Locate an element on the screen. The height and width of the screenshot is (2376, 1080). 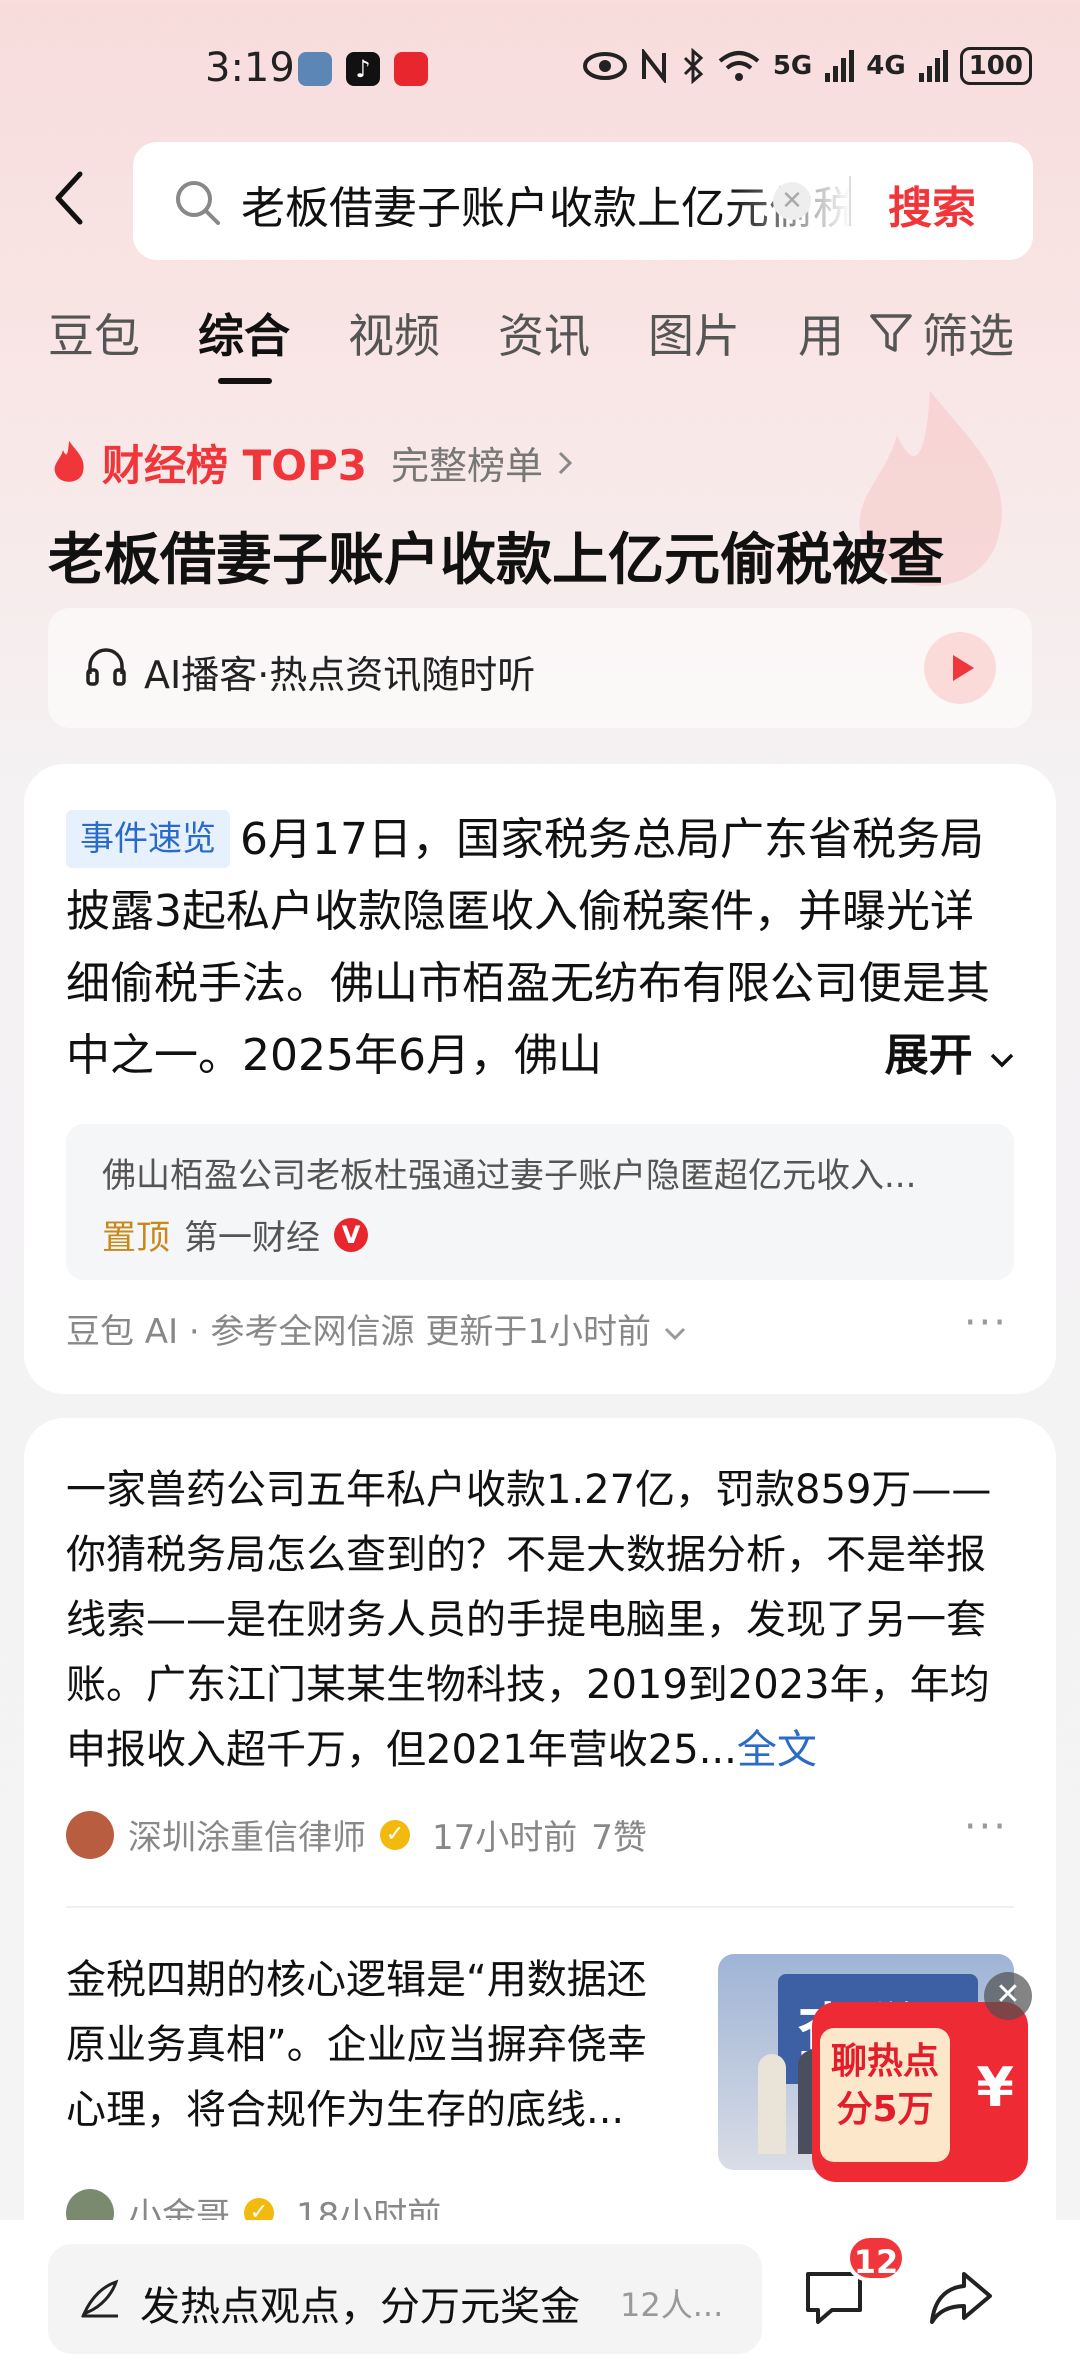
post-author-row: 深圳涂重信律师 ✓ 17小时前 7赞 is located at coordinates (356, 1834).